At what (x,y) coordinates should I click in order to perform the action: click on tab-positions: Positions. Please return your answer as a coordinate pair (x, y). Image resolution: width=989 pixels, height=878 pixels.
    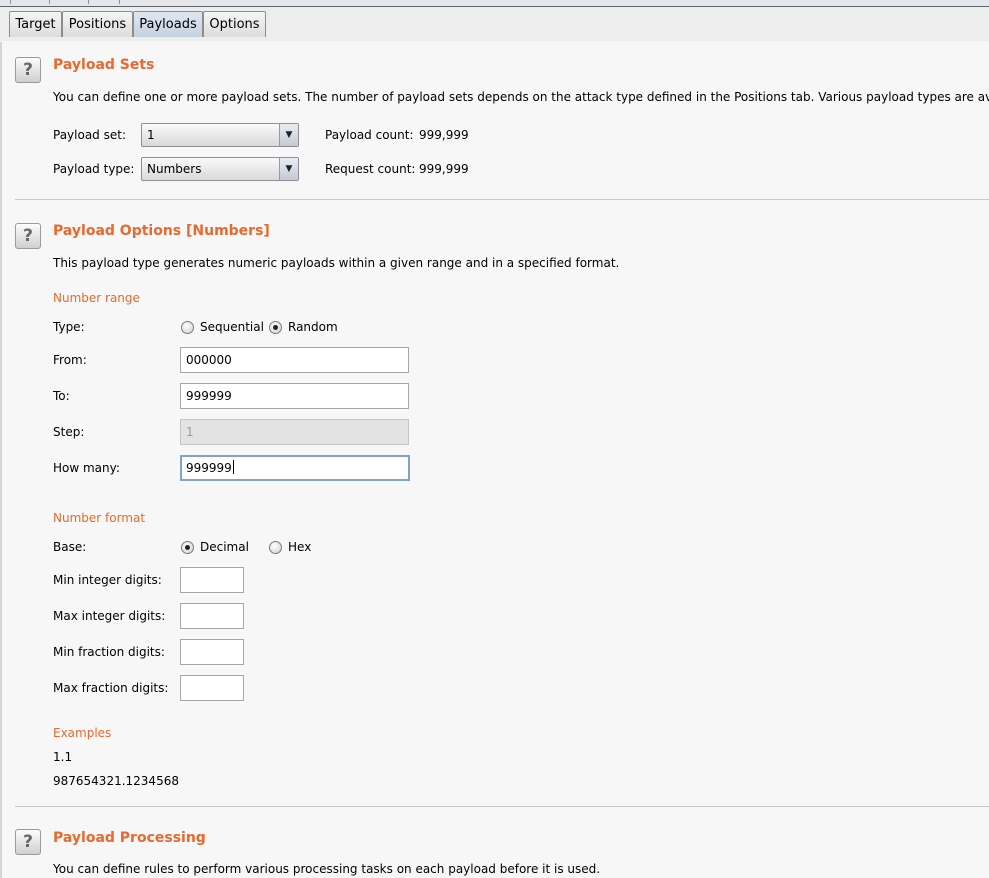
    Looking at the image, I should click on (97, 24).